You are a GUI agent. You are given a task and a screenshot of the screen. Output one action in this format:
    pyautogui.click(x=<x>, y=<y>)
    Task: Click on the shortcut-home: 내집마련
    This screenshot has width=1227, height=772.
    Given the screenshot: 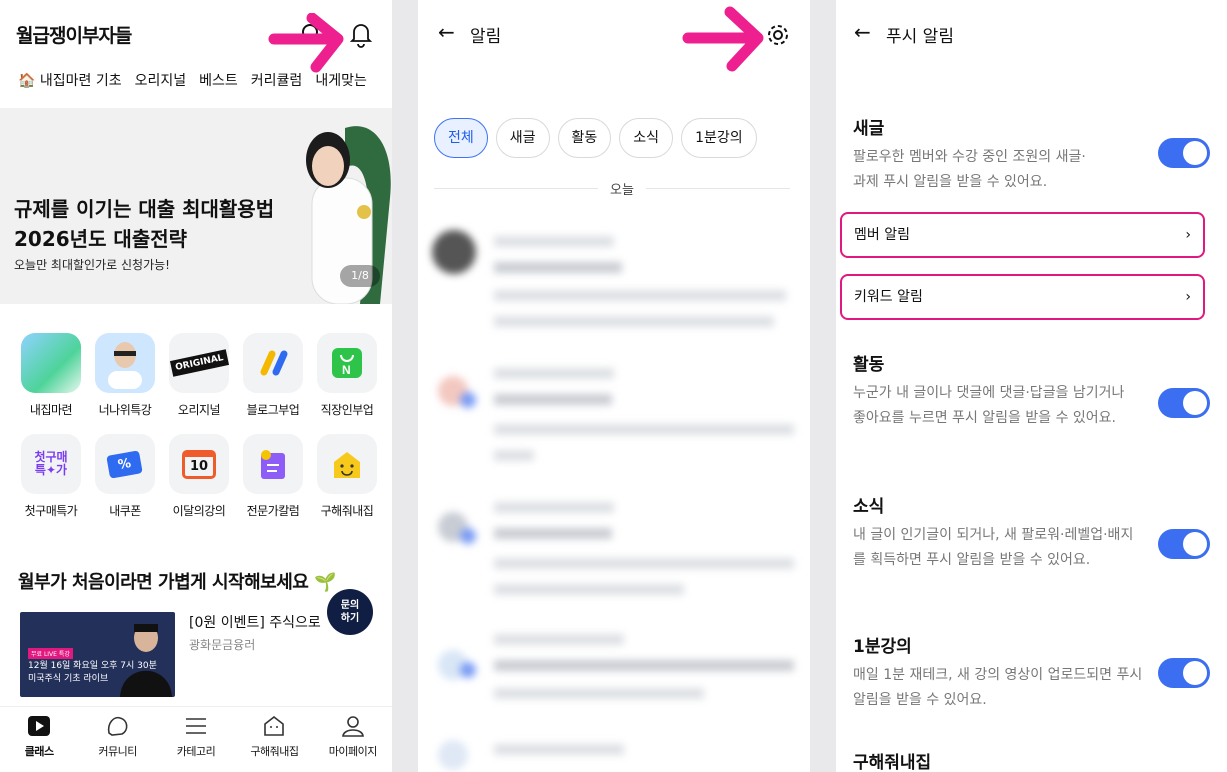 What is the action you would take?
    pyautogui.click(x=51, y=375)
    